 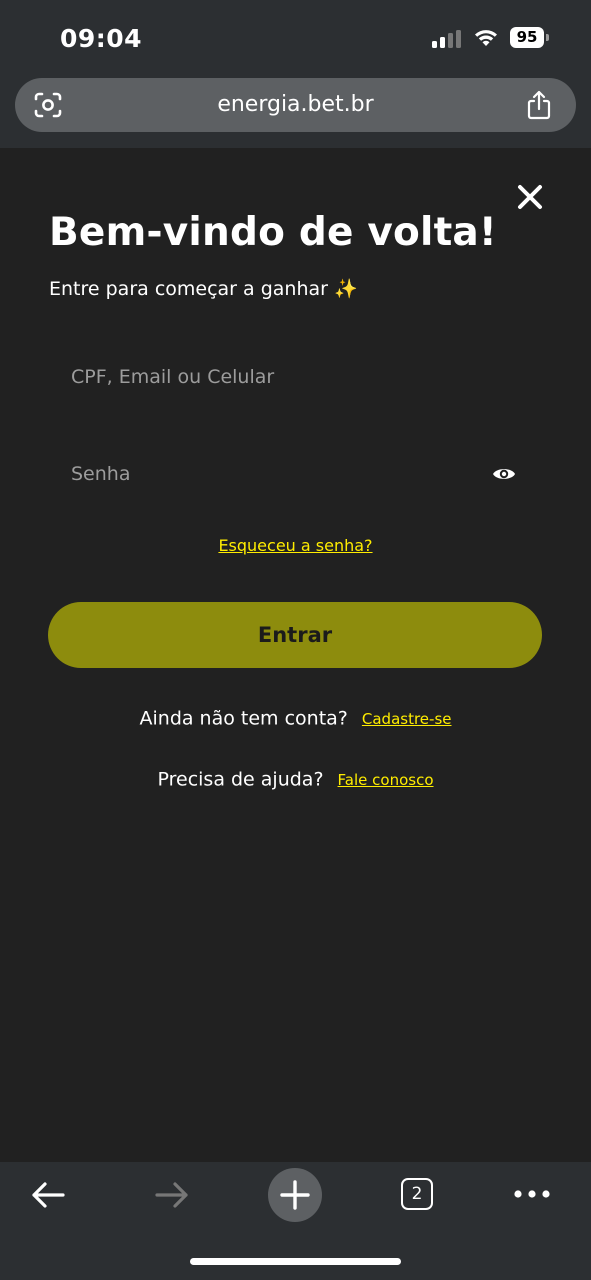 I want to click on forward-arrow-icon, so click(x=172, y=1195).